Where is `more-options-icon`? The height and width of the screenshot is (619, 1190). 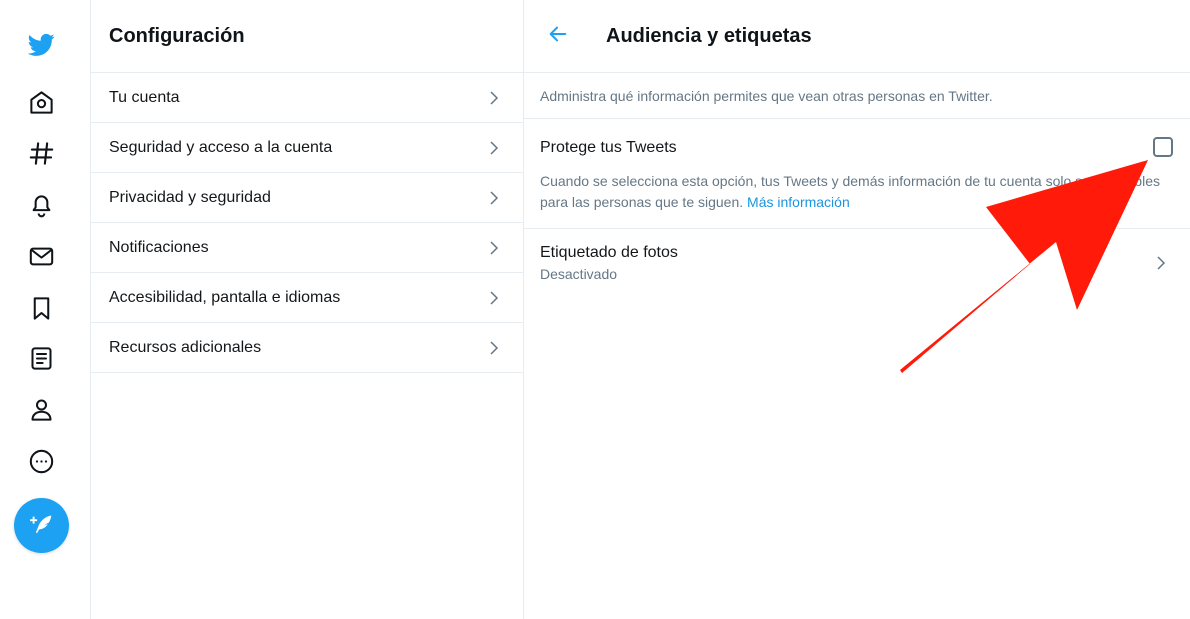
more-options-icon is located at coordinates (41, 461).